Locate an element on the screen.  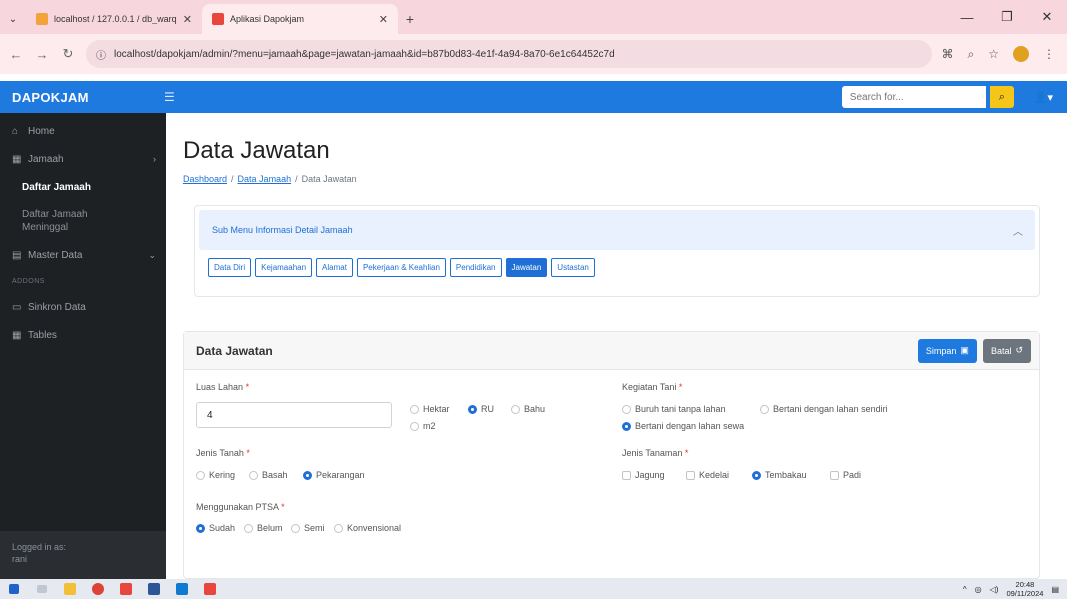
sidebar-item-daftar-jamaah: Daftar Jamaah is located at coordinates (83, 187).